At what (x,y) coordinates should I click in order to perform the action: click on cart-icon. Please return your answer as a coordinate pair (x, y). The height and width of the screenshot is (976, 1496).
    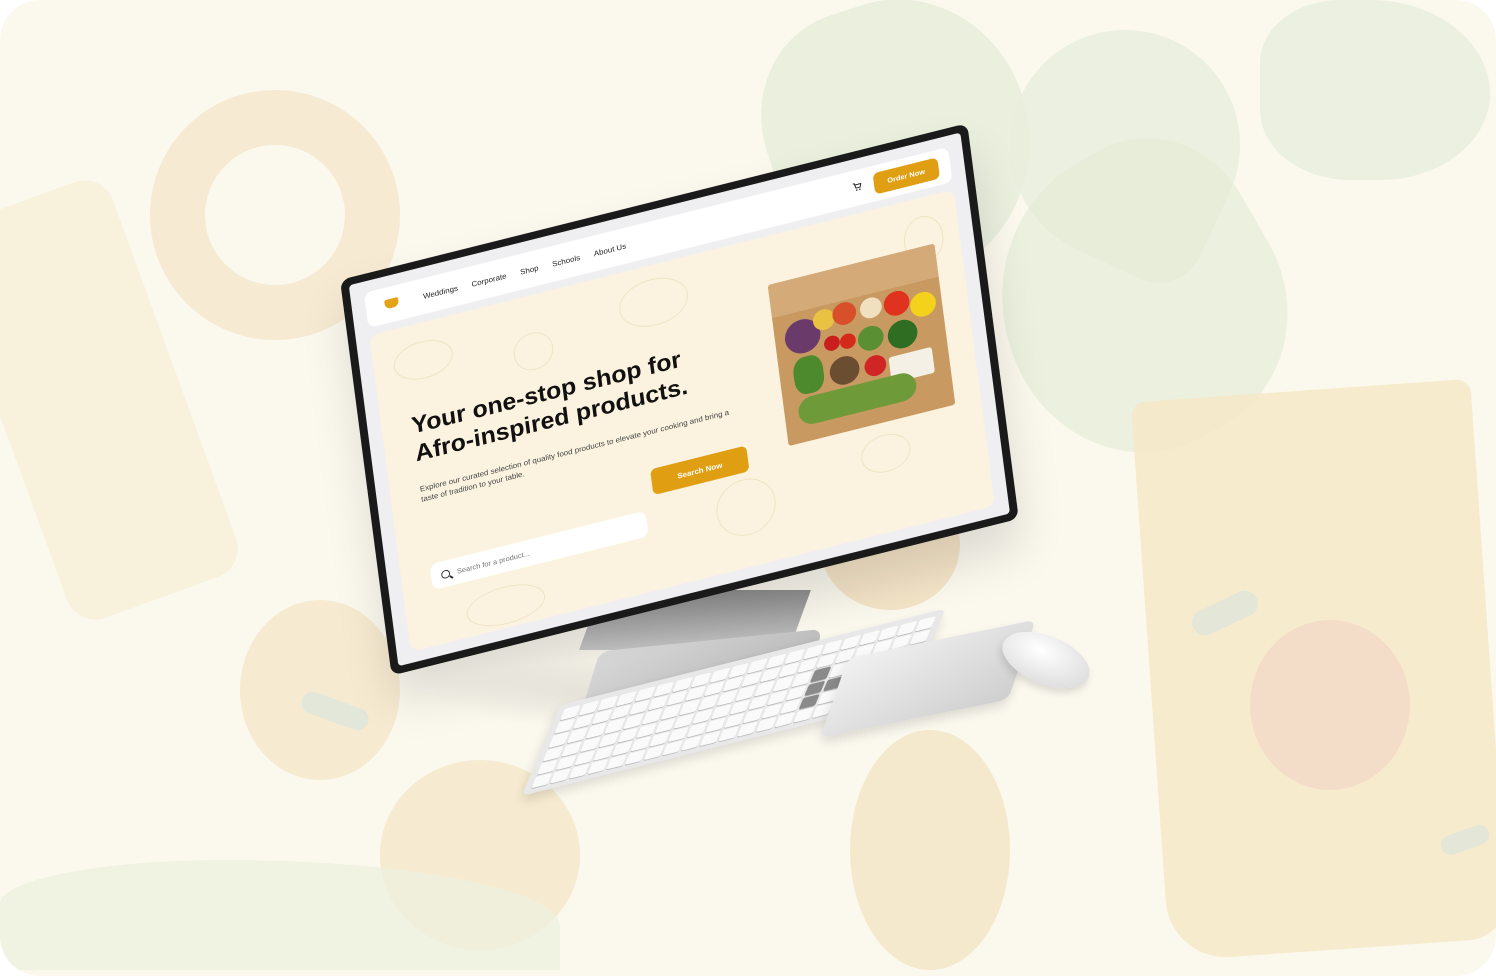
    Looking at the image, I should click on (856, 188).